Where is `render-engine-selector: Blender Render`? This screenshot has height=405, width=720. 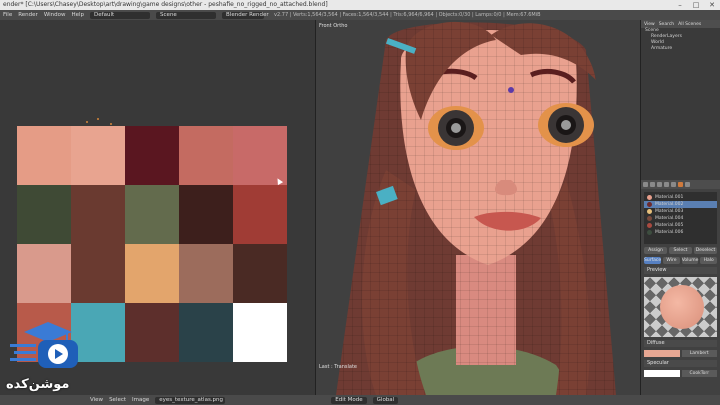 render-engine-selector: Blender Render is located at coordinates (245, 15).